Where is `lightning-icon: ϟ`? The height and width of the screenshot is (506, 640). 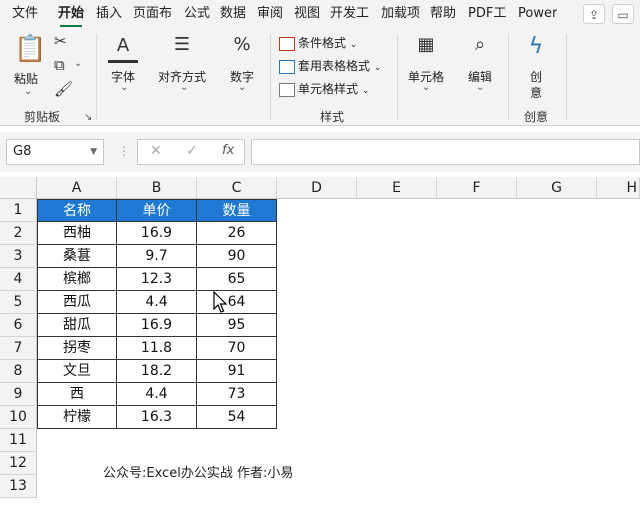 lightning-icon: ϟ is located at coordinates (536, 46).